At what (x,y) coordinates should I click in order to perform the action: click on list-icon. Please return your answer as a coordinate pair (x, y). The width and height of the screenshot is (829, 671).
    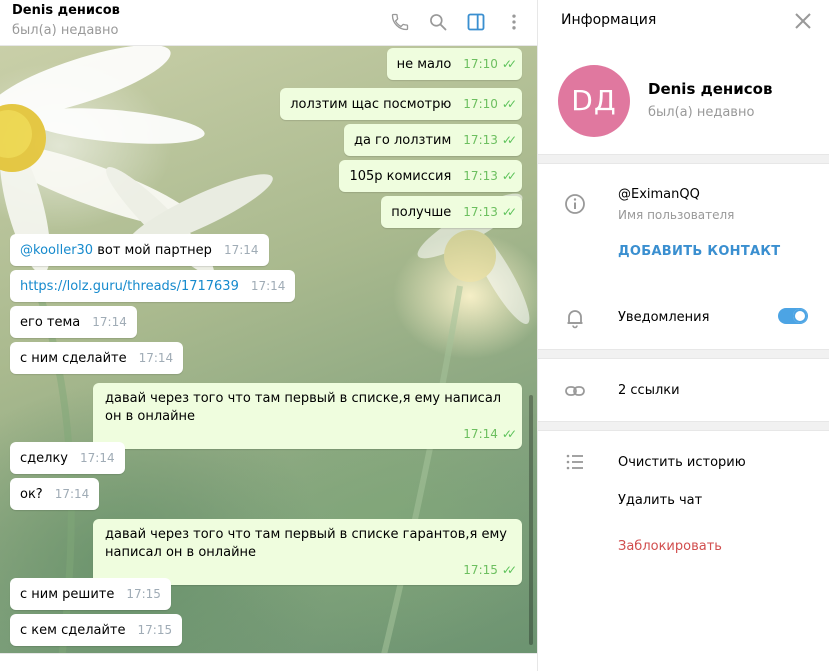
    Looking at the image, I should click on (575, 462).